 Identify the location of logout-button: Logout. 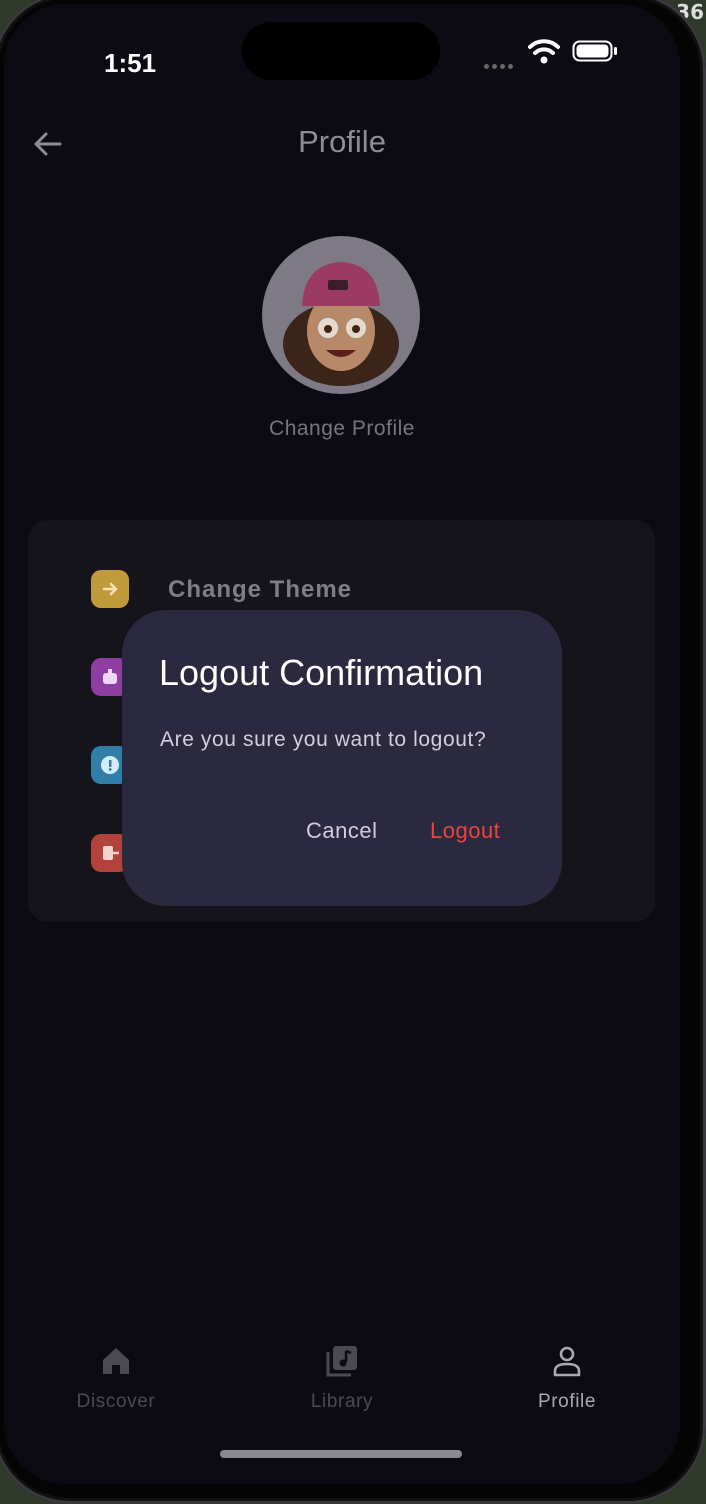
(465, 831).